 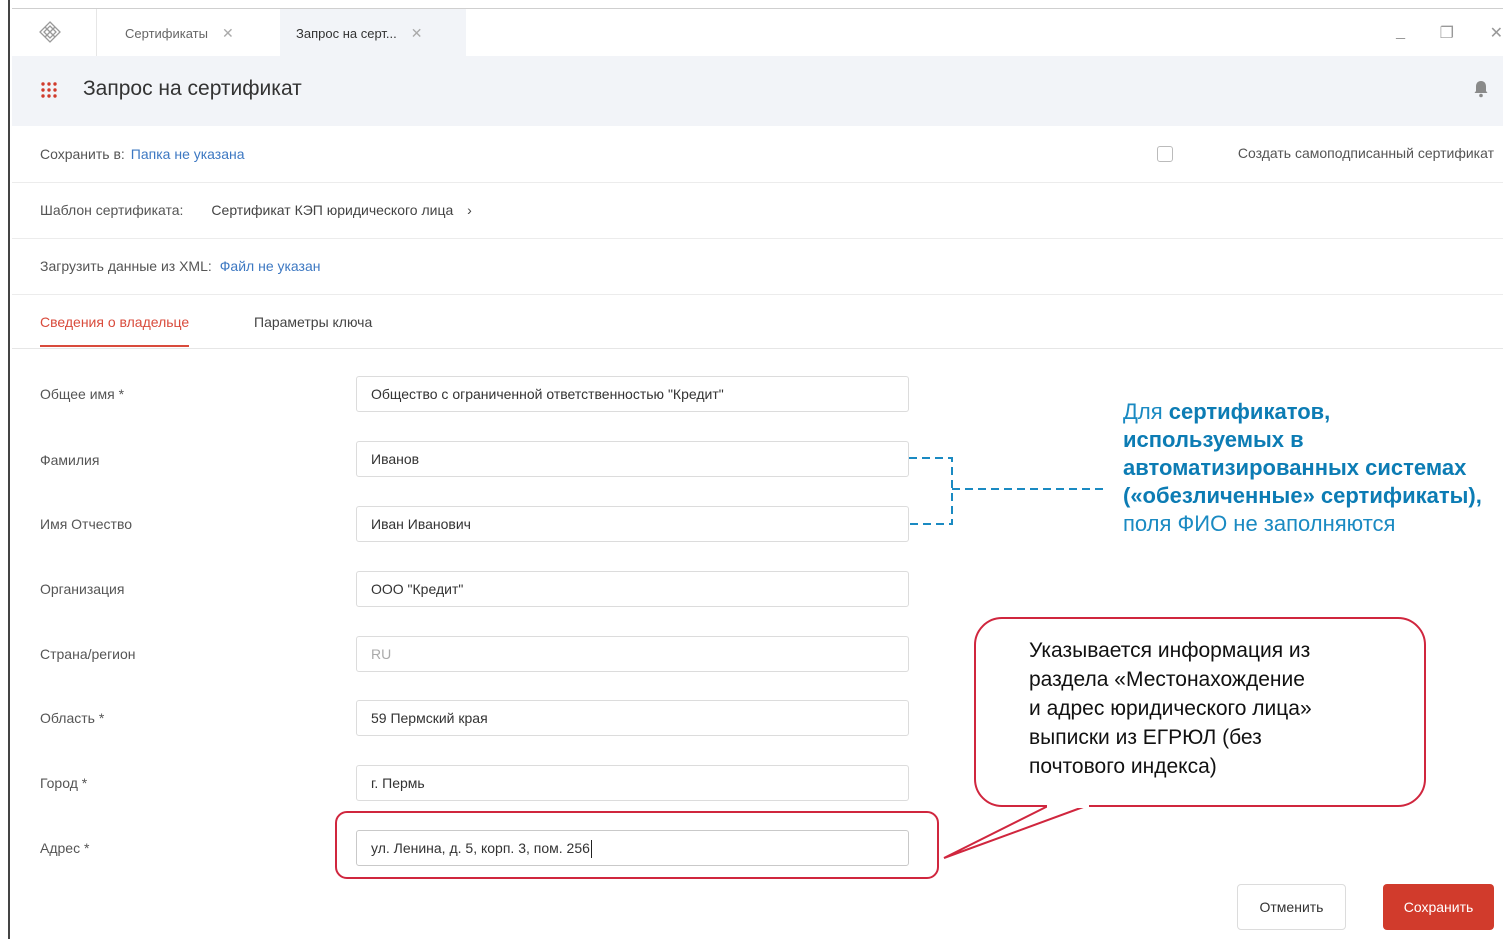 What do you see at coordinates (1068, 806) in the screenshot?
I see `callout-joint` at bounding box center [1068, 806].